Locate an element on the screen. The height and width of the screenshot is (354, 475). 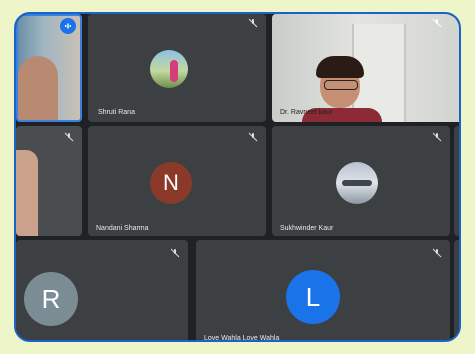
participant-tile-shruti-rana: Shruti Rana is located at coordinates (177, 68).